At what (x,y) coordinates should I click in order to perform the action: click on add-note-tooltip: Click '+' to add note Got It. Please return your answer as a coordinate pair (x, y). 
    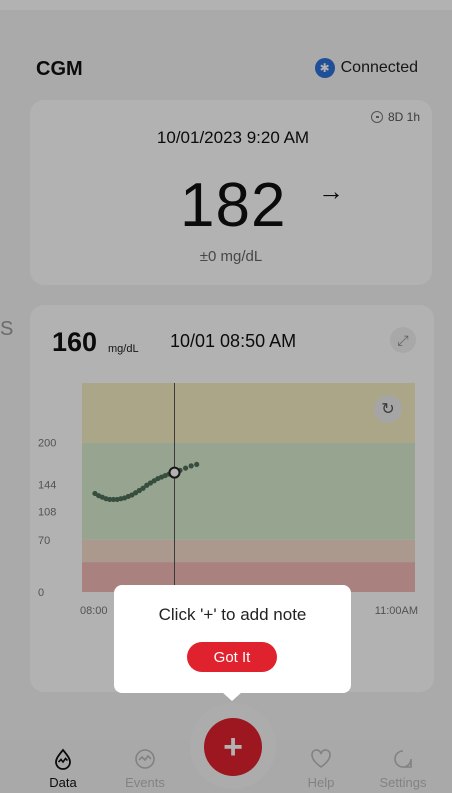
    Looking at the image, I should click on (232, 643).